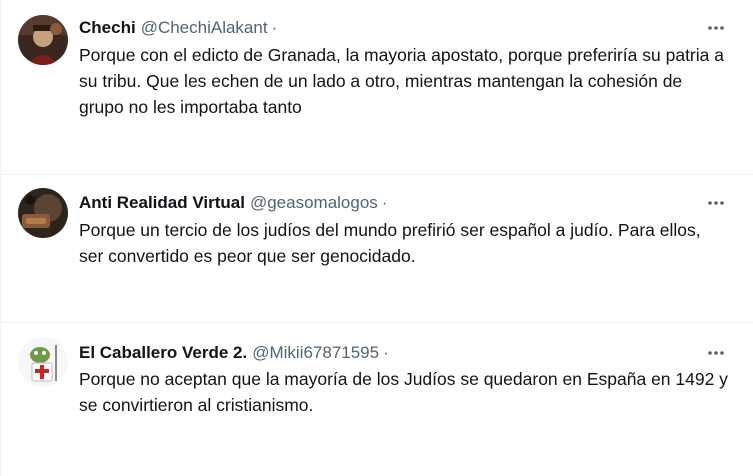 This screenshot has width=753, height=476. I want to click on tweet-header: El Caballero Verde 2. @Mikii67871595 ·, so click(234, 353).